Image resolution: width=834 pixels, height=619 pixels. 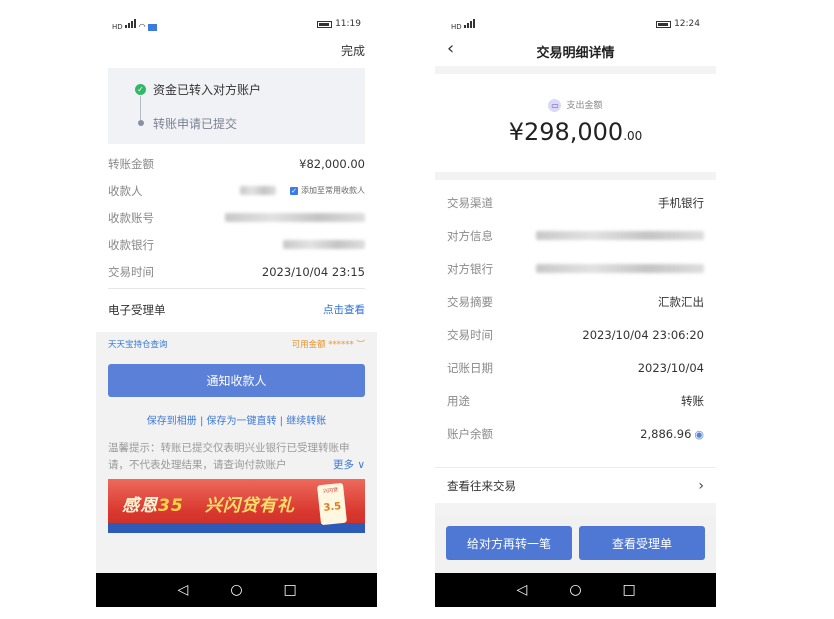 I want to click on amount-card: ▭ 支出金额 ¥298,000.00, so click(x=575, y=123).